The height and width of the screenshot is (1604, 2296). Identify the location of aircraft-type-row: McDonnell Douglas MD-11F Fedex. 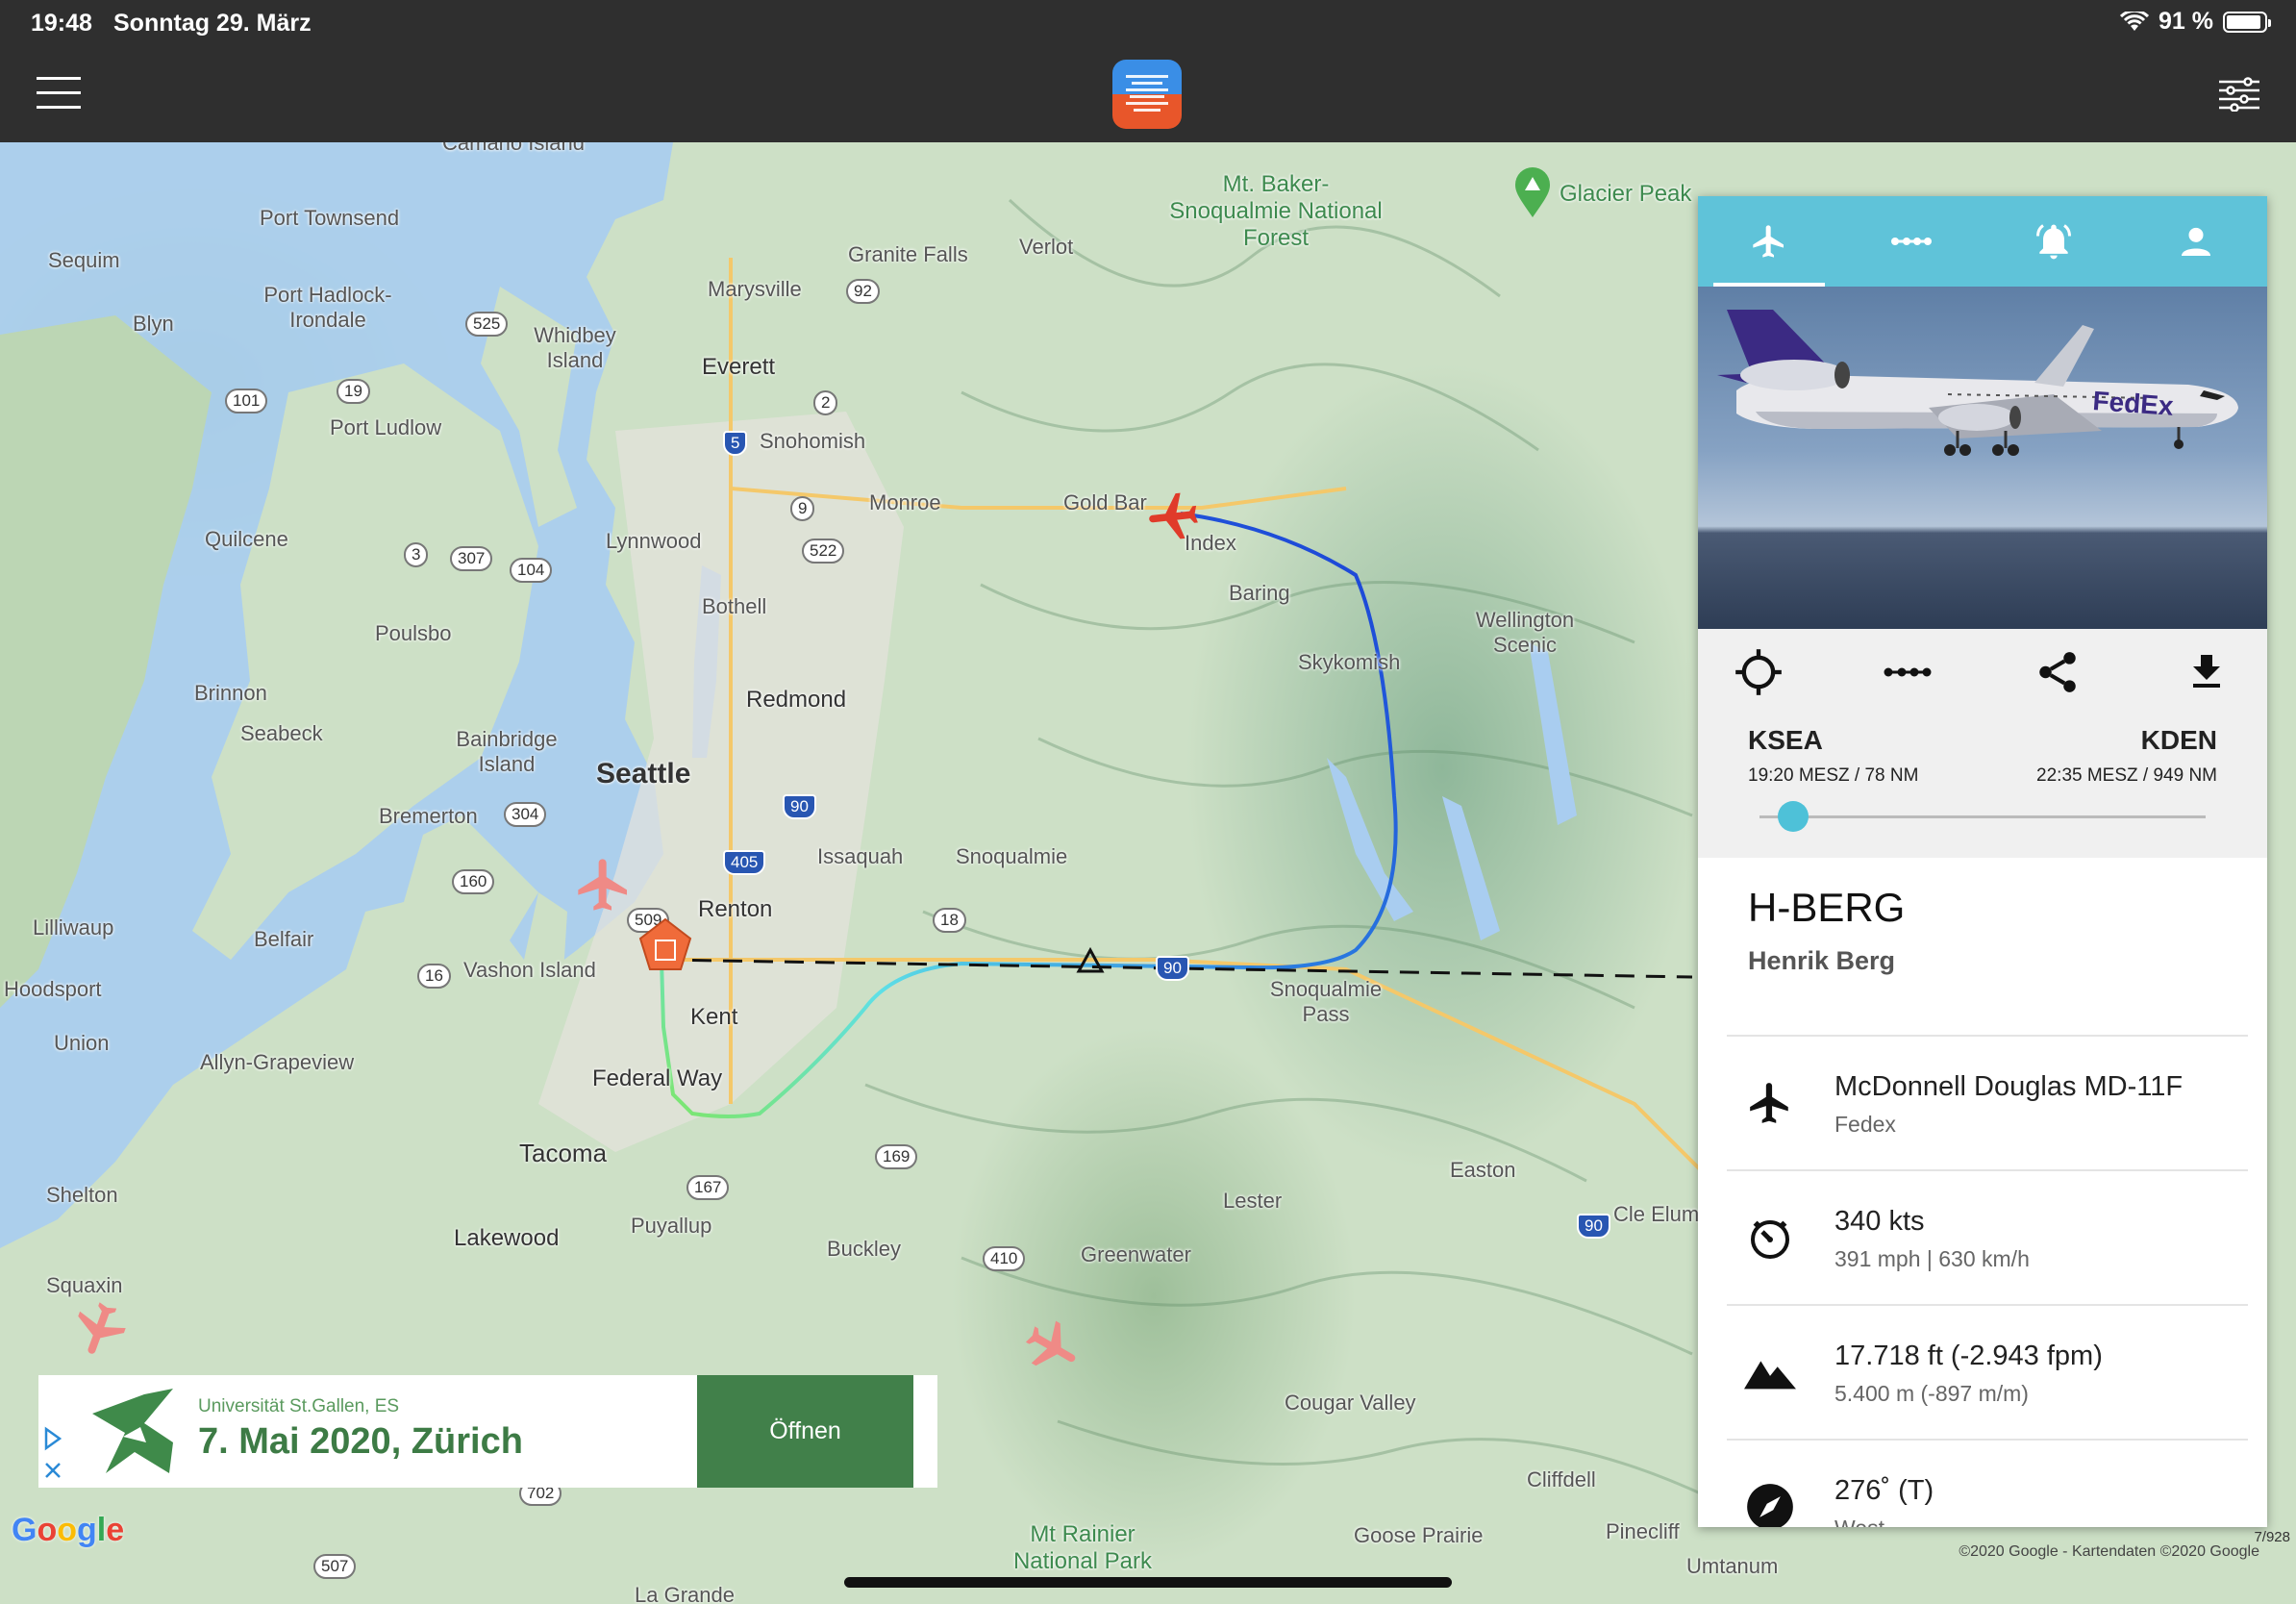
(1987, 1102).